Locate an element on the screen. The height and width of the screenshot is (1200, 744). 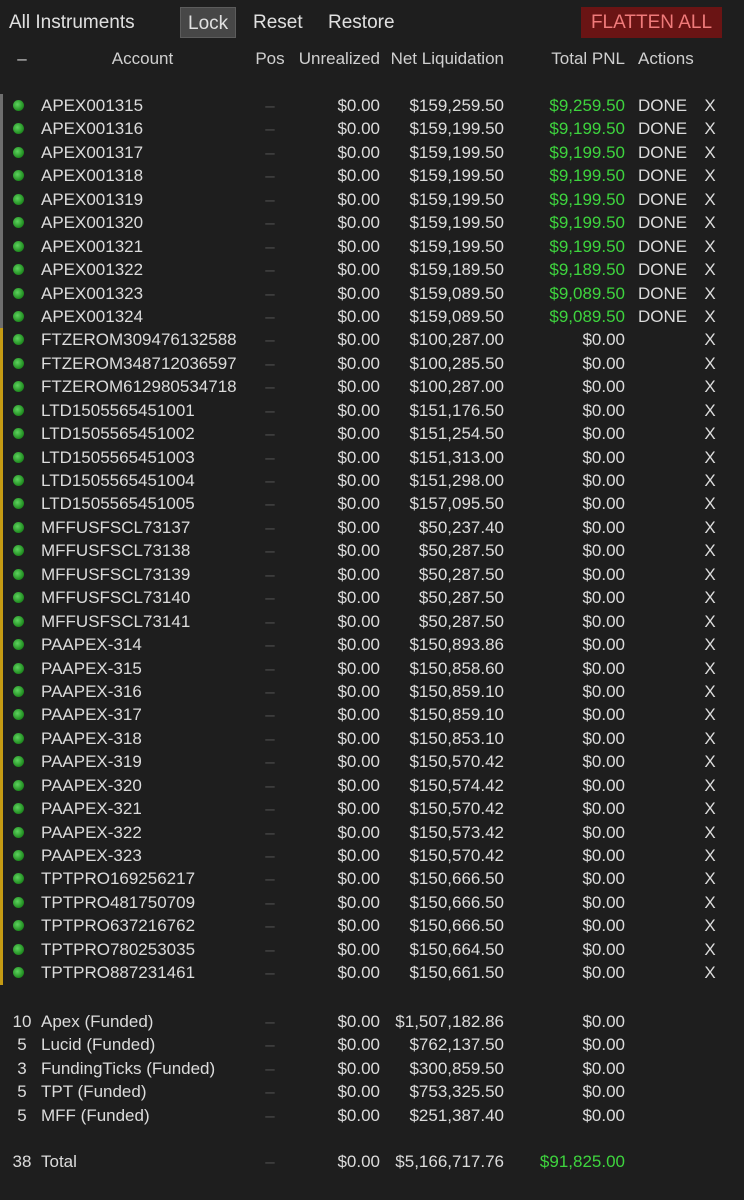
account-name: APEX001323 is located at coordinates (141, 293).